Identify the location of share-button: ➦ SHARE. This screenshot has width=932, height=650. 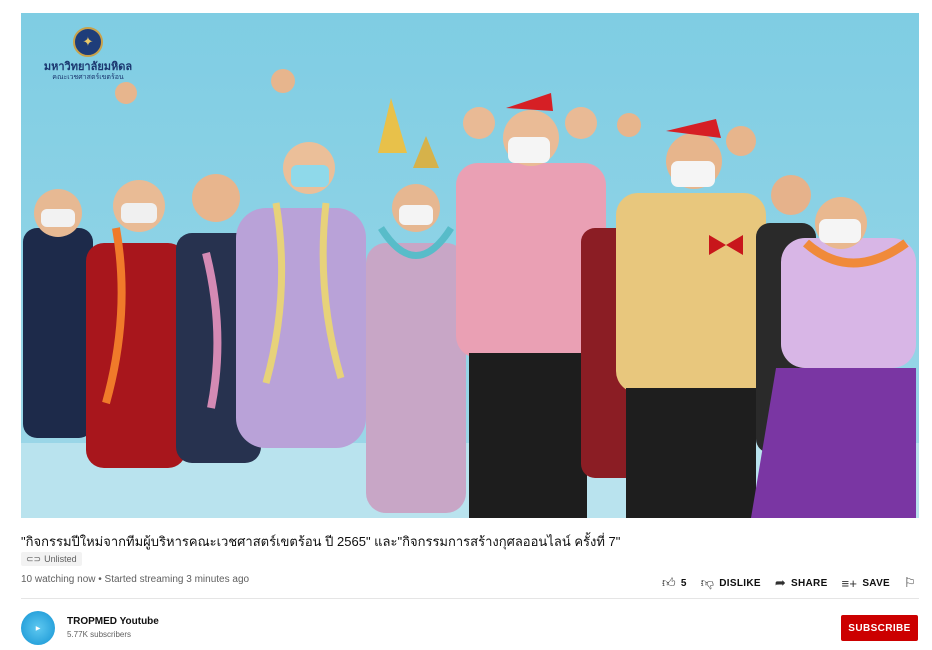
(801, 583).